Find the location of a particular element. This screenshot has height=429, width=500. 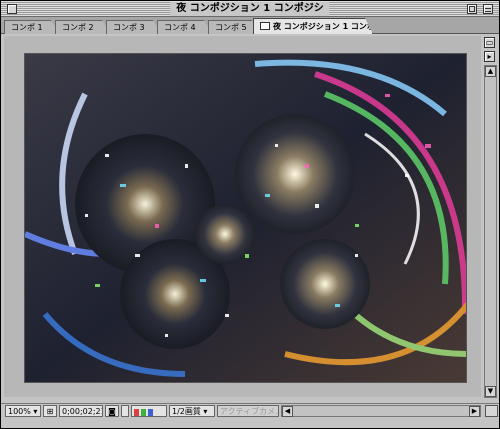

tab-label: コンポ 5 is located at coordinates (231, 27).